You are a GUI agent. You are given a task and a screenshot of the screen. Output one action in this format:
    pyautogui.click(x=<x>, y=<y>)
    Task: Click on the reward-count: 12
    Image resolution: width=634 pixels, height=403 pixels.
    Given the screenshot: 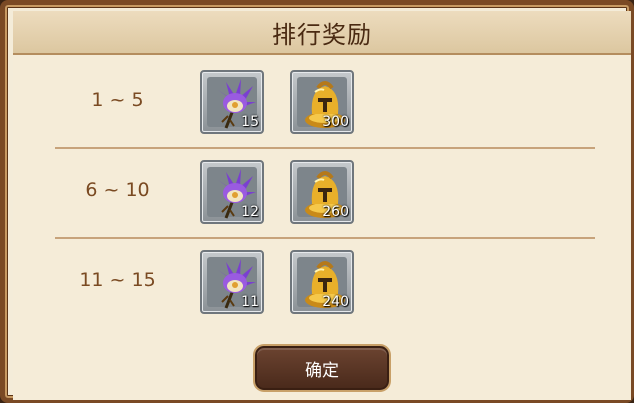 What is the action you would take?
    pyautogui.click(x=250, y=212)
    